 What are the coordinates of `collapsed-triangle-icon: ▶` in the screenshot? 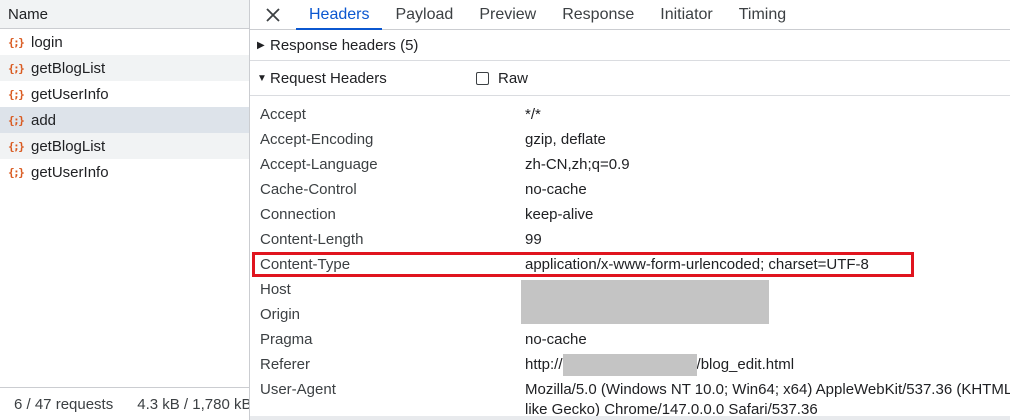 It's located at (261, 45).